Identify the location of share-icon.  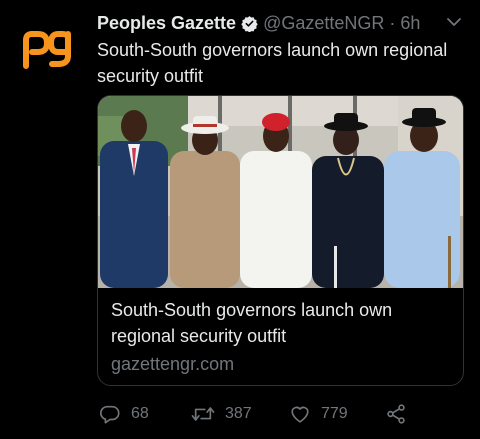
(396, 414).